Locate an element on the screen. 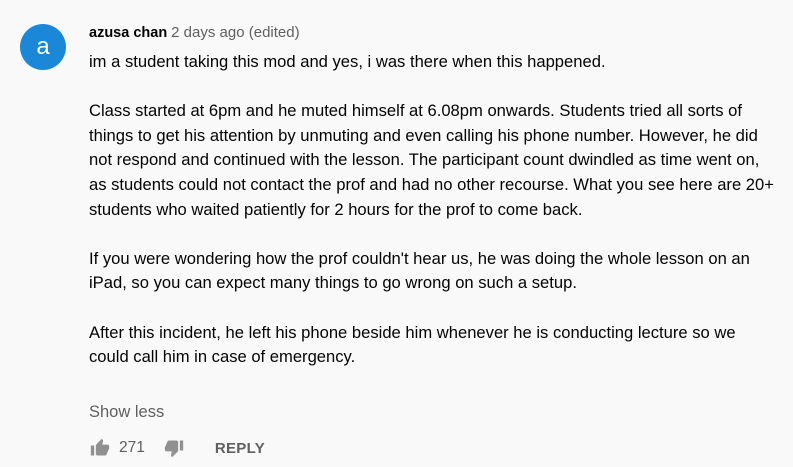  thumbs-down-icon is located at coordinates (174, 448).